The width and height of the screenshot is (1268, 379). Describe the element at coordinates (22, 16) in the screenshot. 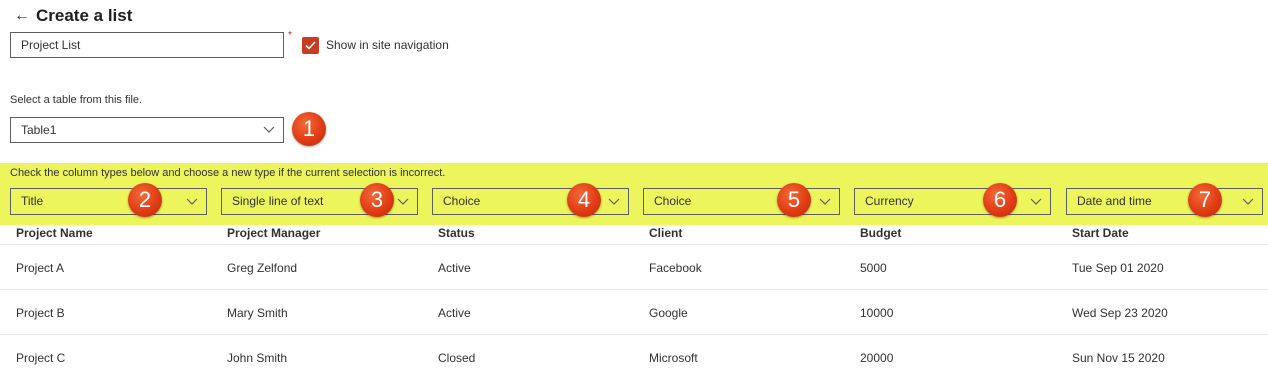

I see `arrow-left-icon: ←` at that location.